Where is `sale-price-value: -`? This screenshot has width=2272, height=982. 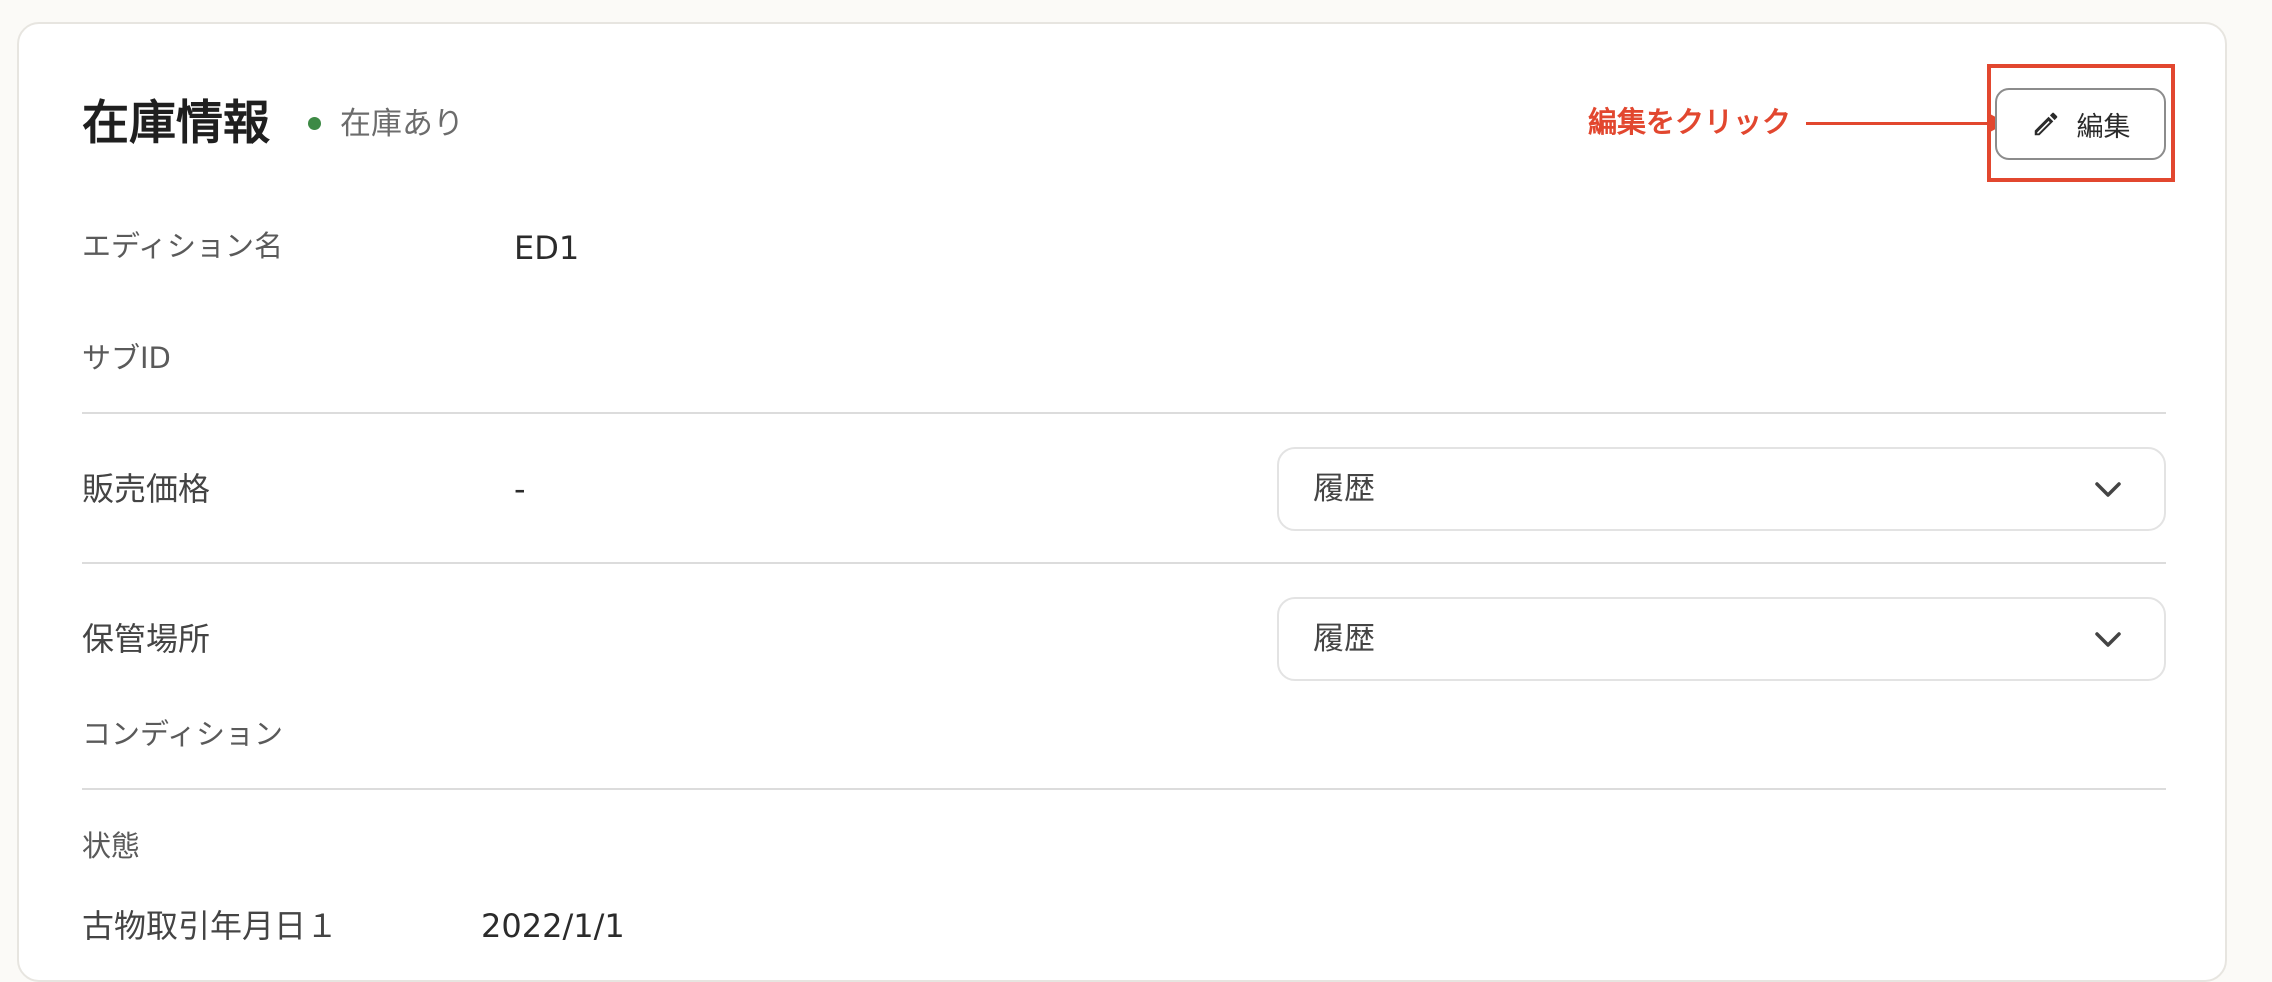 sale-price-value: - is located at coordinates (520, 489).